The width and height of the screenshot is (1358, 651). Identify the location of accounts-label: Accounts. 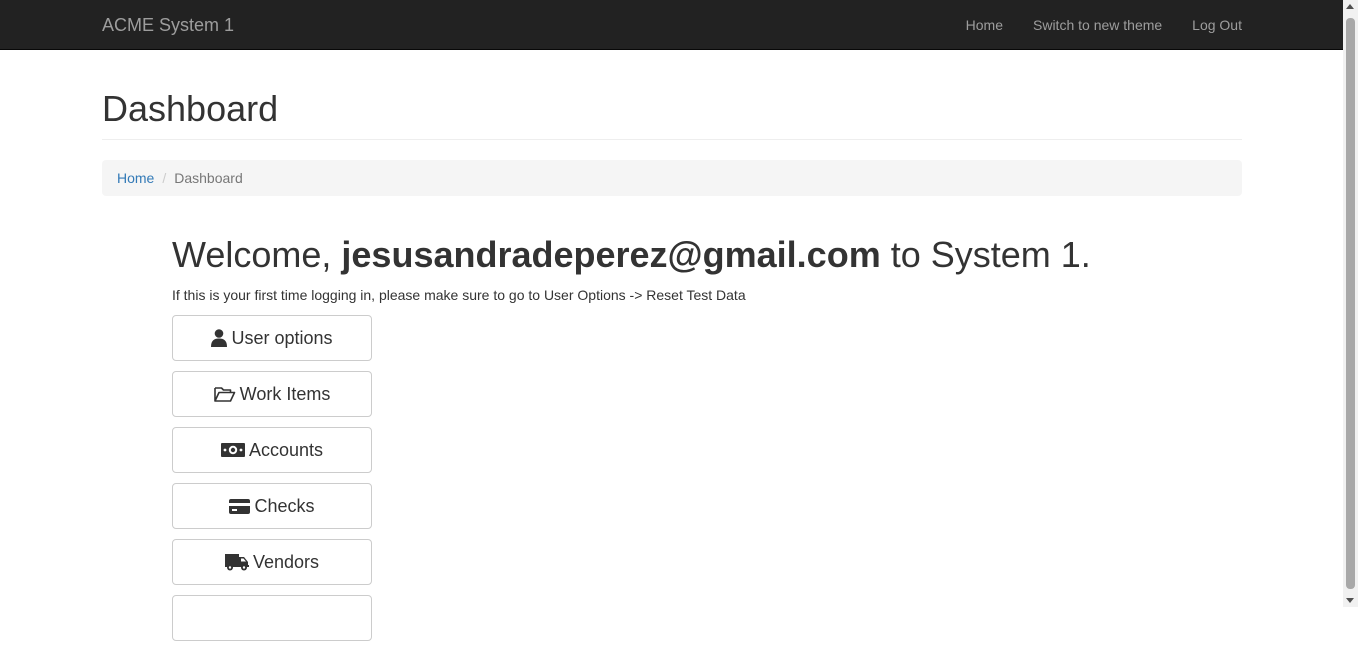
(286, 449).